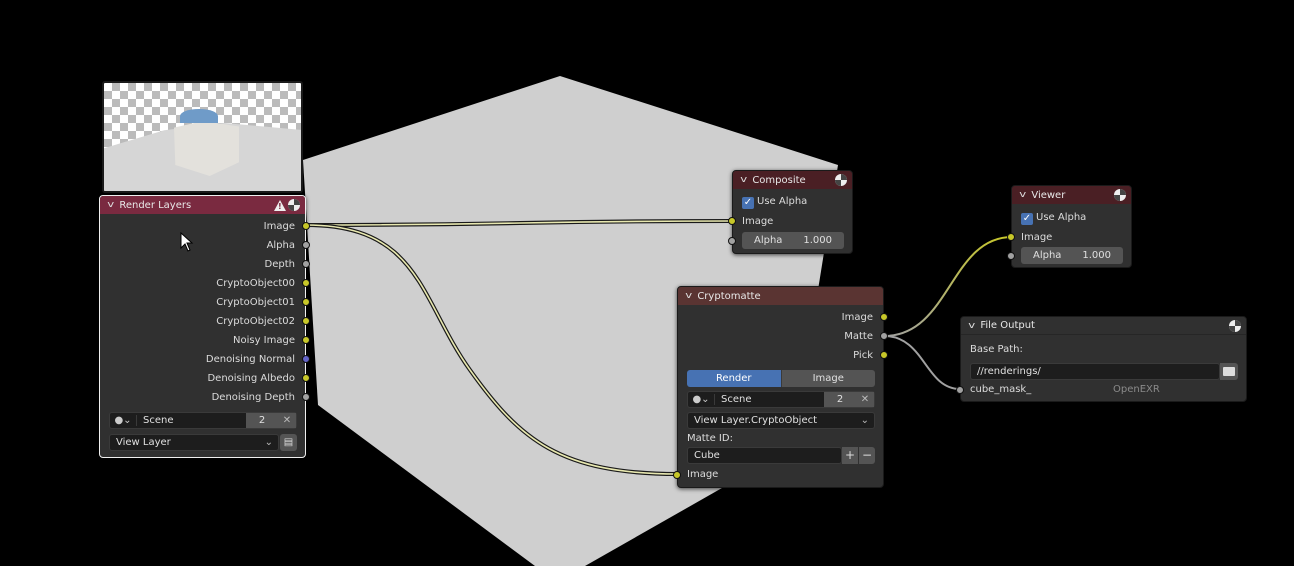 This screenshot has height=566, width=1294. What do you see at coordinates (250, 359) in the screenshot?
I see `output-label: Denoising Normal` at bounding box center [250, 359].